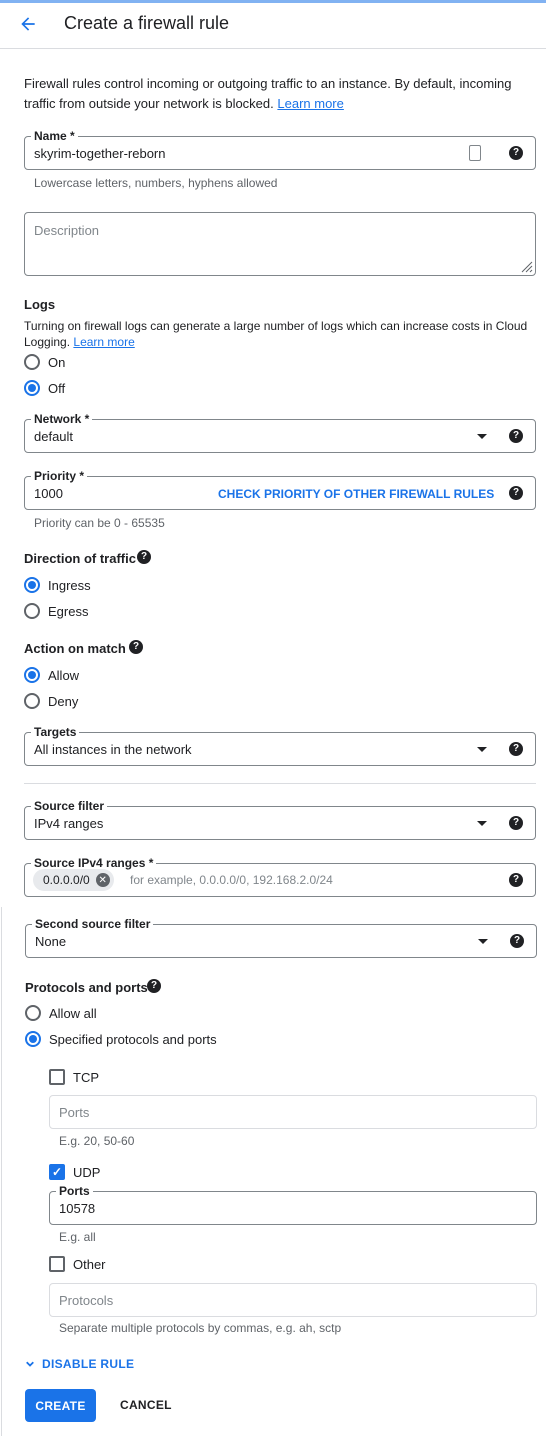 The width and height of the screenshot is (546, 1436). Describe the element at coordinates (32, 611) in the screenshot. I see `egress-radio` at that location.